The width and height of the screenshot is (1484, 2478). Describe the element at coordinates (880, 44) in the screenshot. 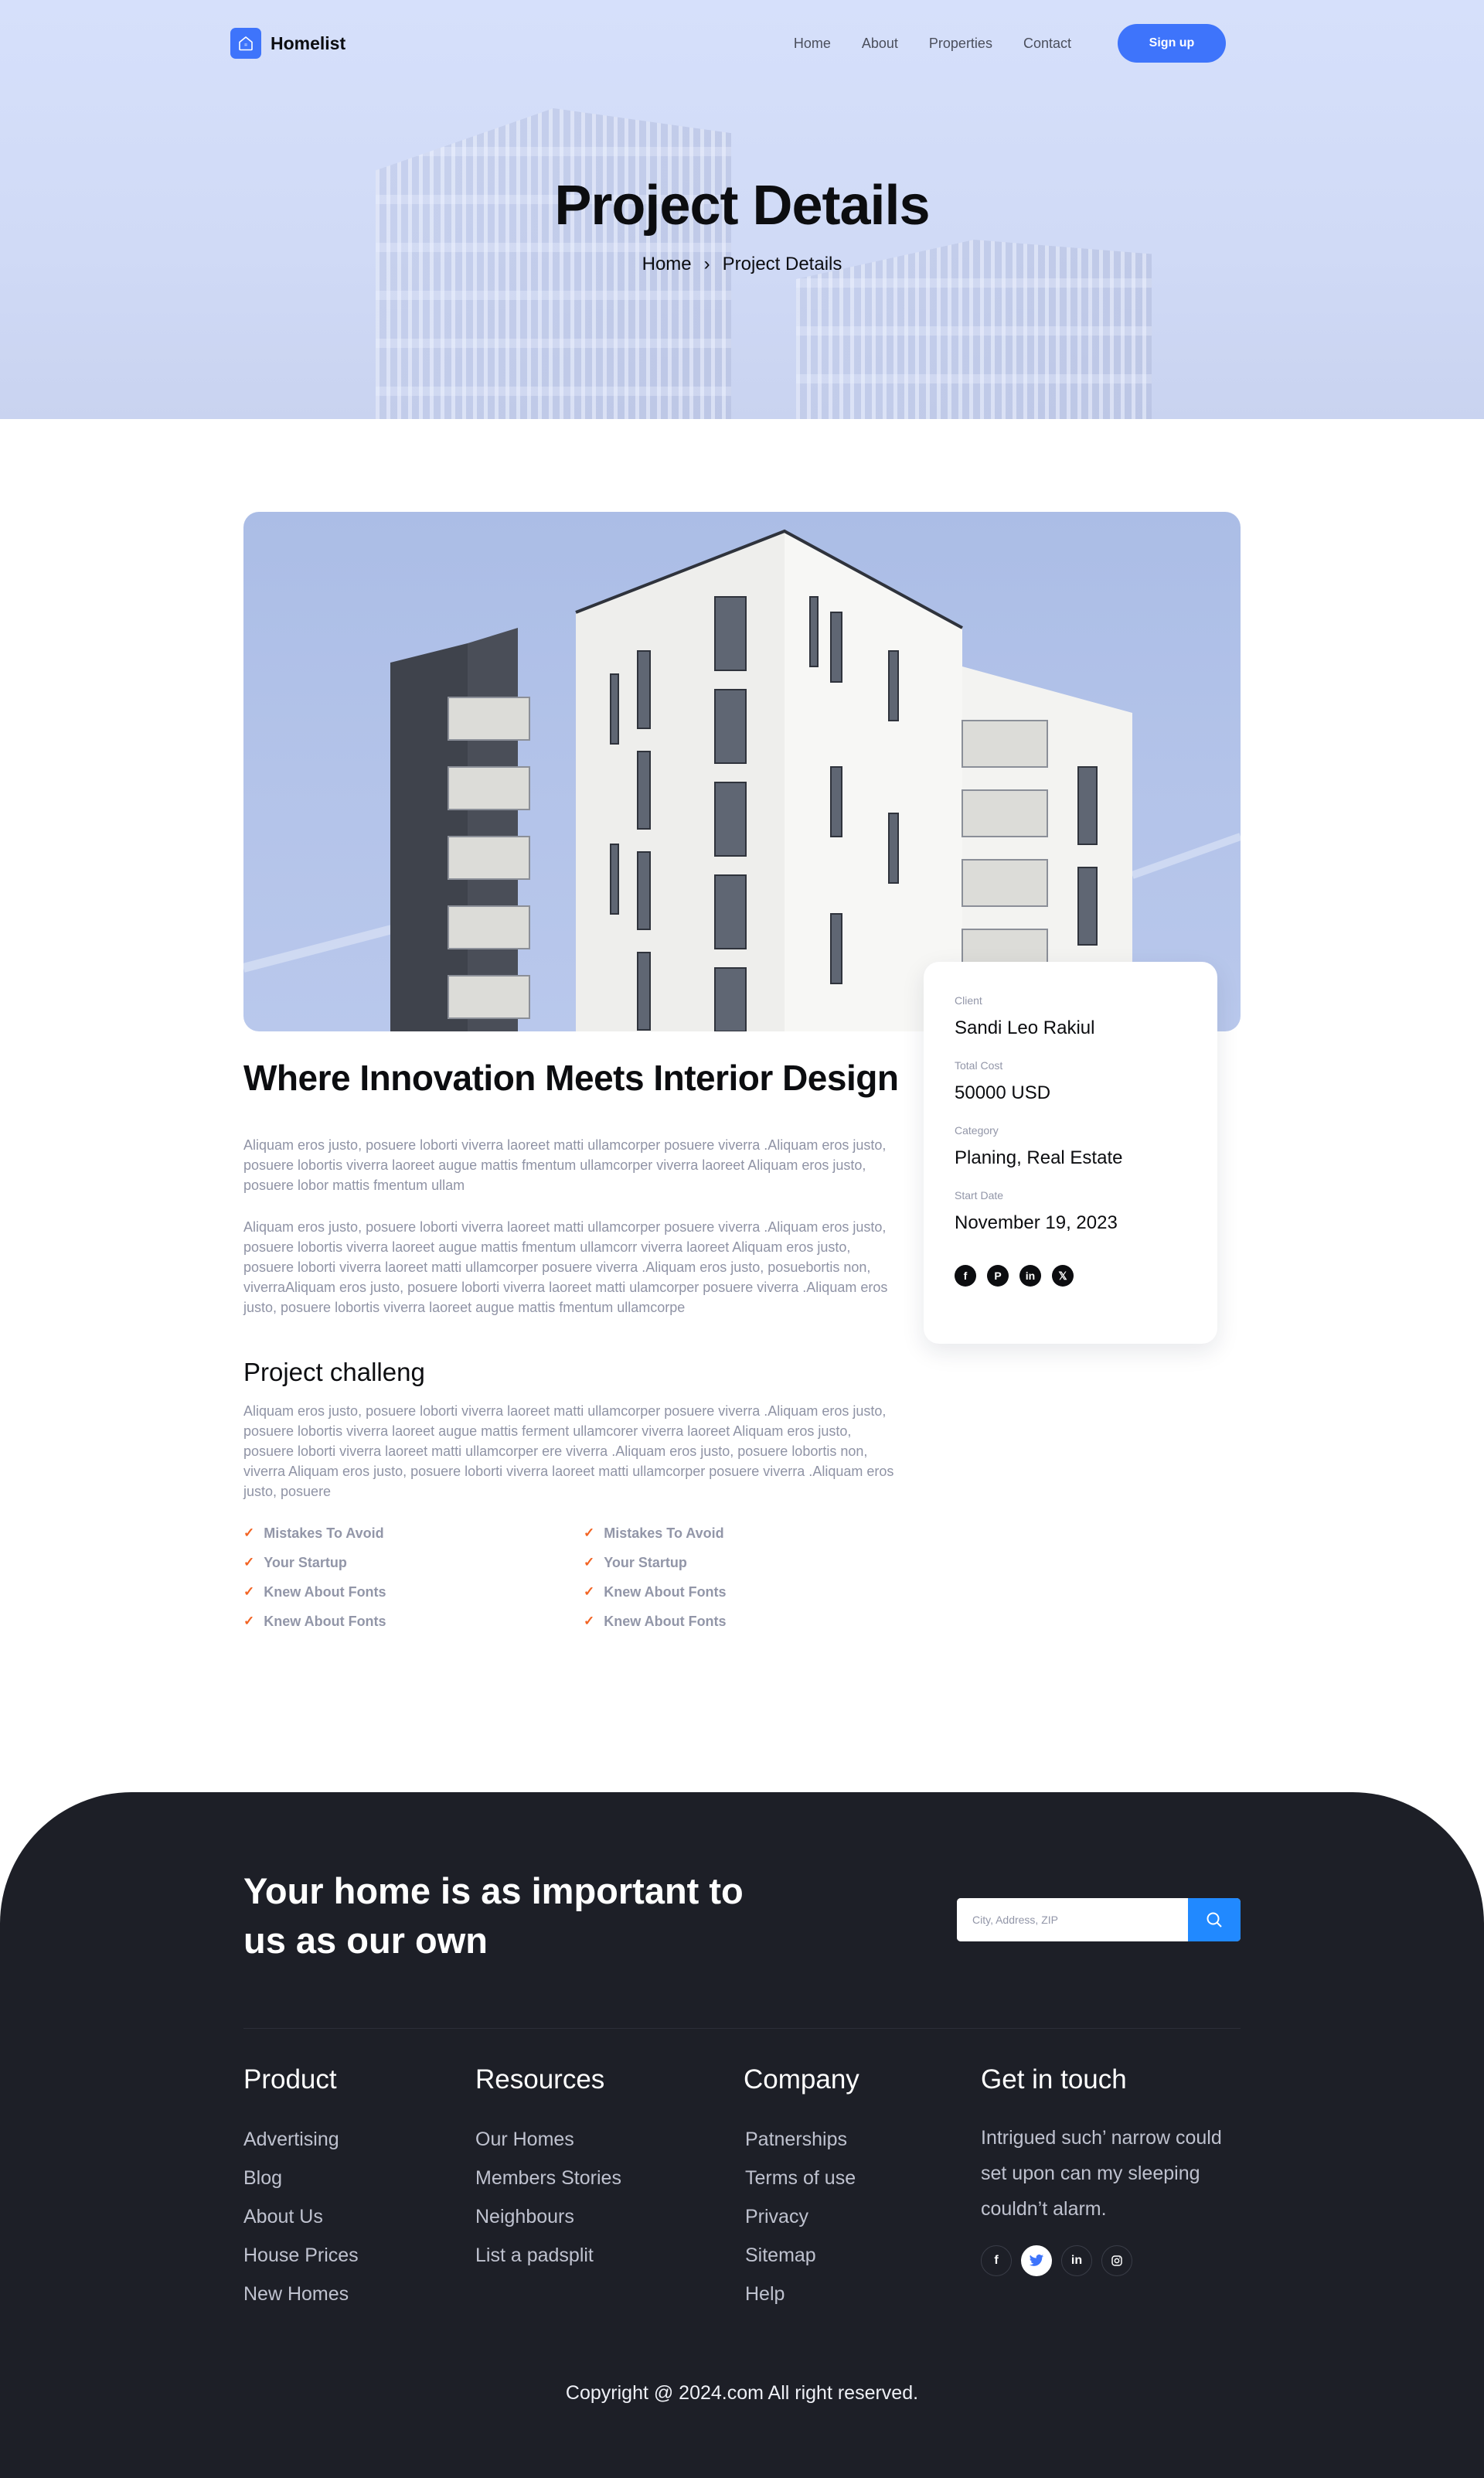

I see `nav-link-about: About` at that location.